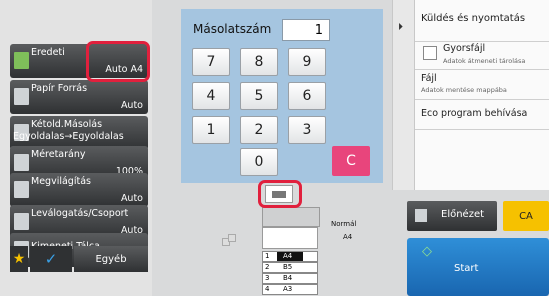 This screenshot has height=296, width=549. I want to click on tray-row: 3 B4, so click(290, 278).